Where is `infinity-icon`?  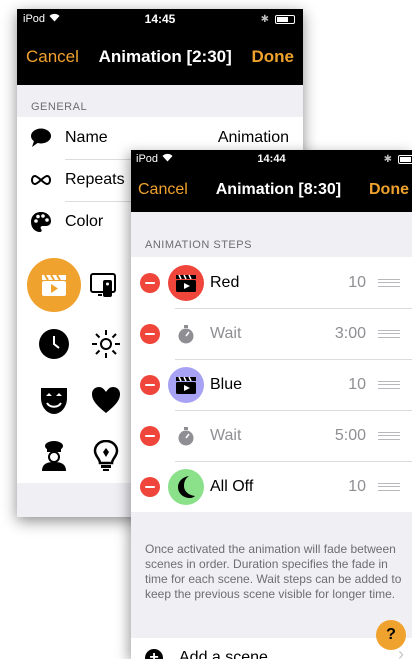
infinity-icon is located at coordinates (41, 180).